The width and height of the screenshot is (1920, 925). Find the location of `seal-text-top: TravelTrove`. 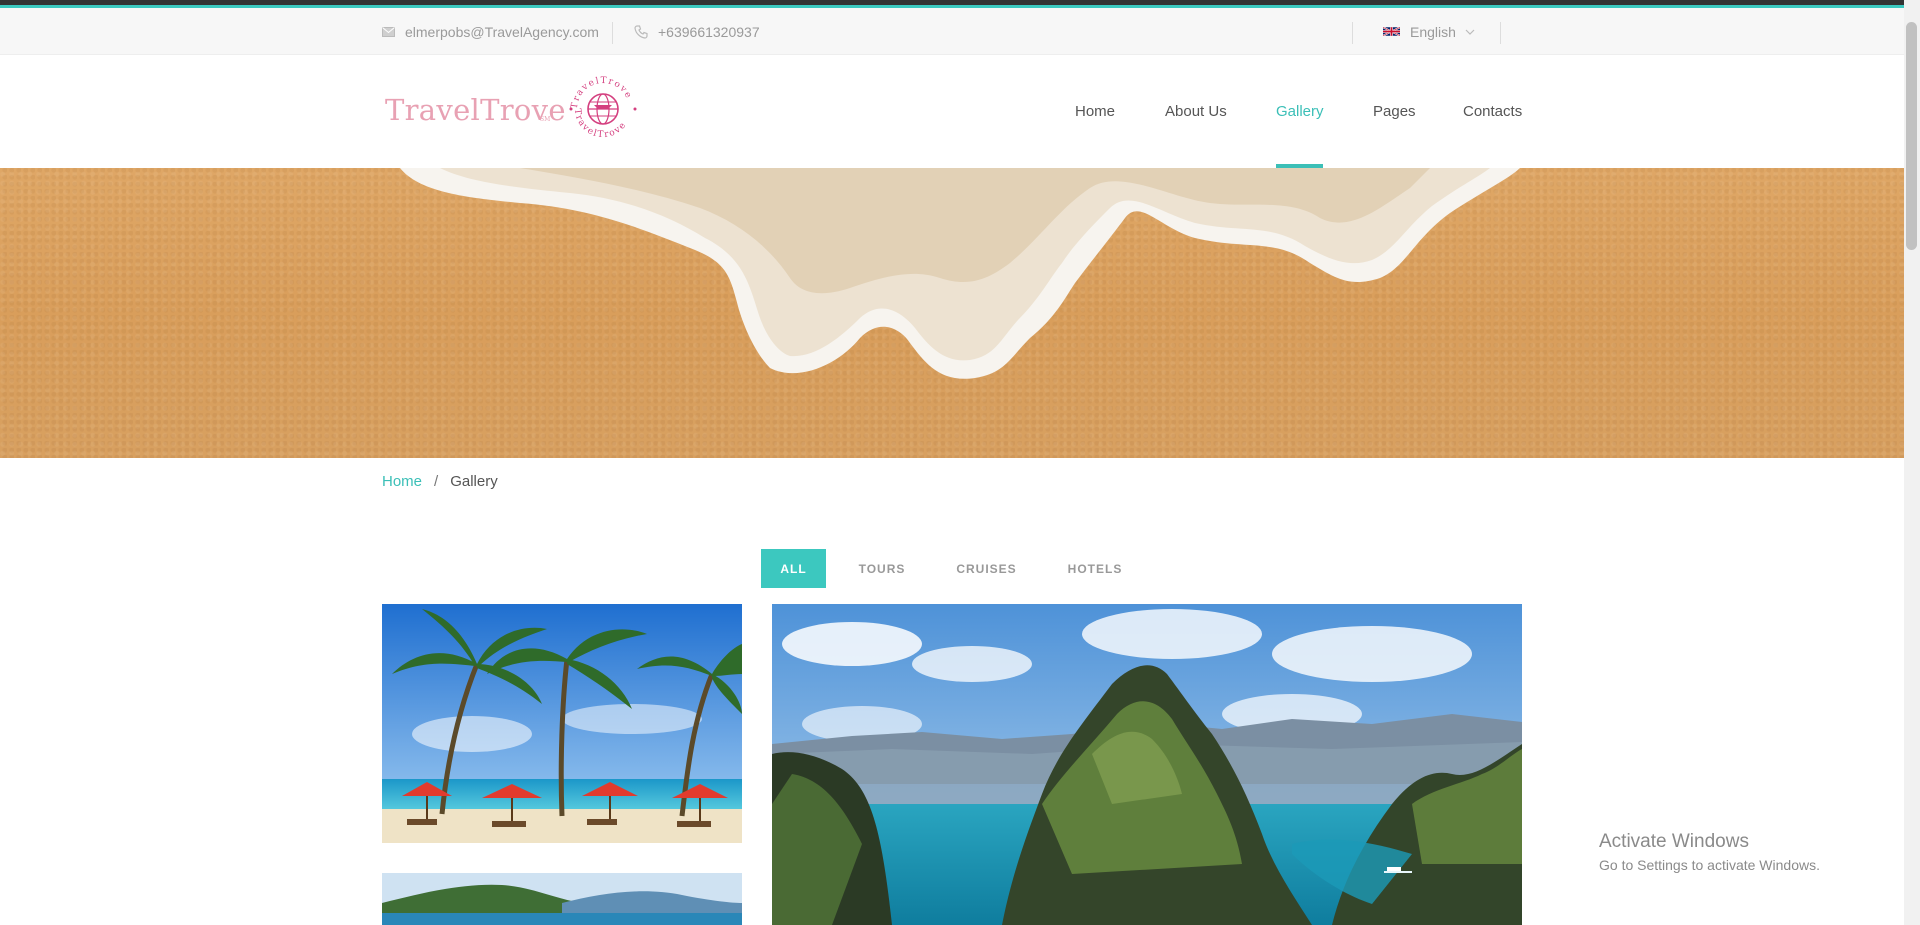

seal-text-top: TravelTrove is located at coordinates (601, 93).